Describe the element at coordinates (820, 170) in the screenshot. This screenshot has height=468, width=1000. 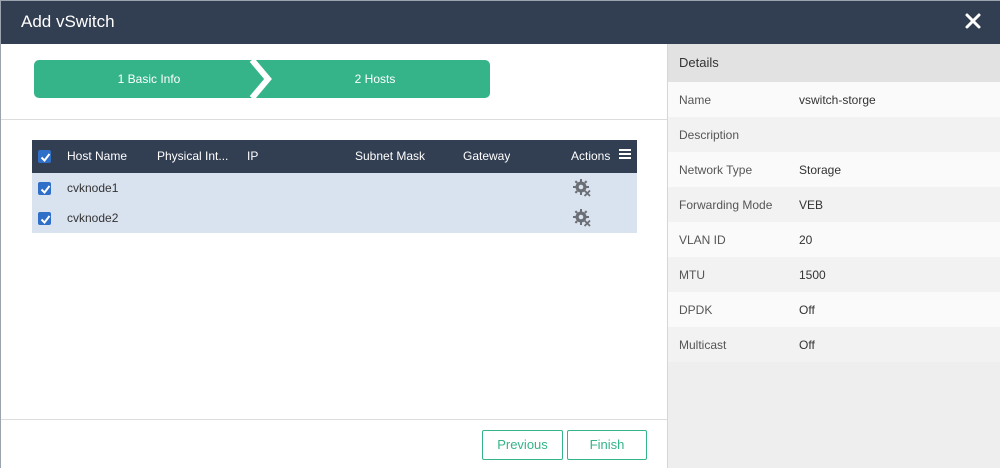
I see `detail-value: Storage` at that location.